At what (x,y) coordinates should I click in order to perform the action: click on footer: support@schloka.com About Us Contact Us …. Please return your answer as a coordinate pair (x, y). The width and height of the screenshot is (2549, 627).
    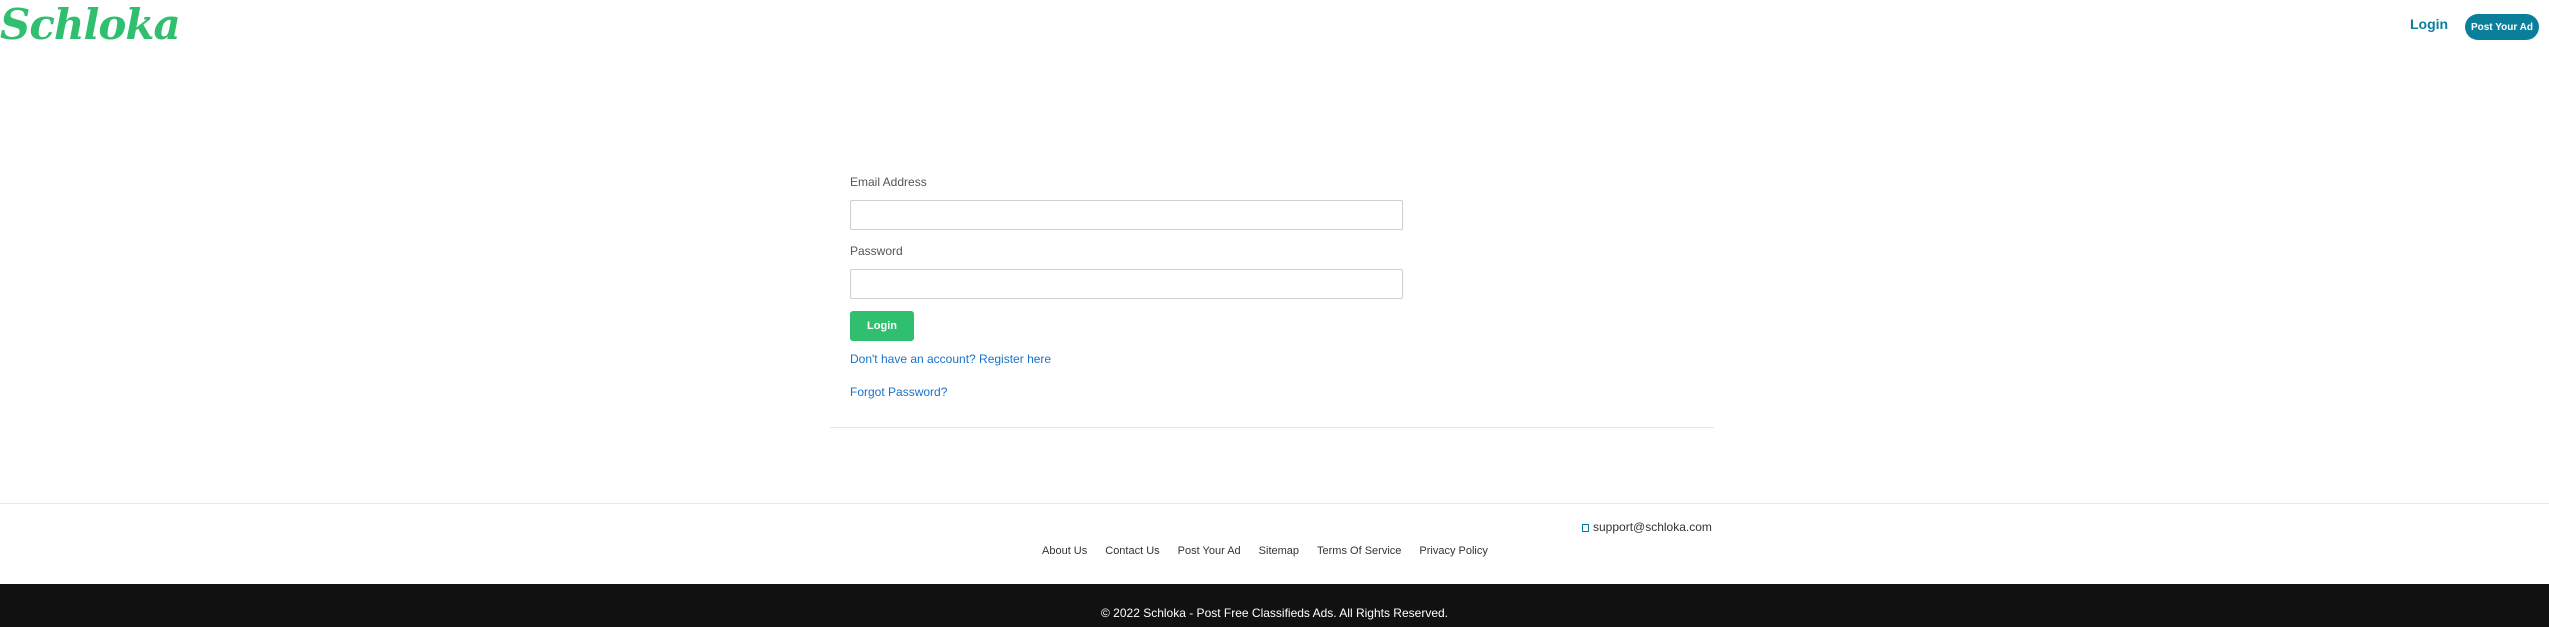
    Looking at the image, I should click on (1274, 543).